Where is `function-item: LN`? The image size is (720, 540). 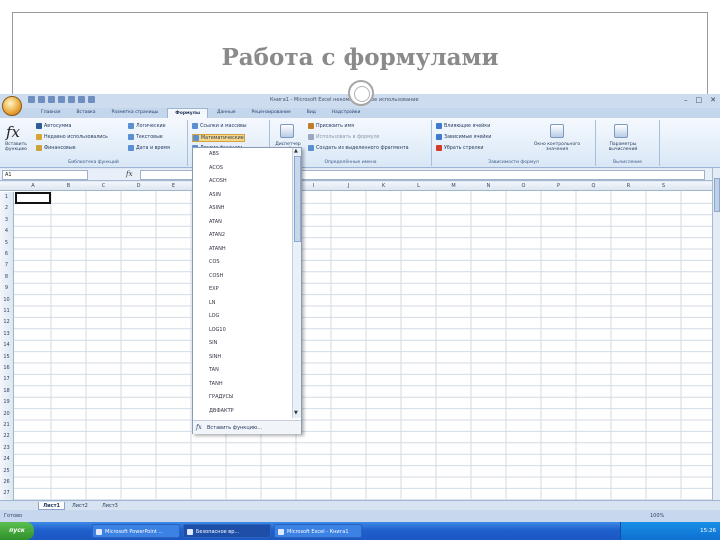 function-item: LN is located at coordinates (212, 303).